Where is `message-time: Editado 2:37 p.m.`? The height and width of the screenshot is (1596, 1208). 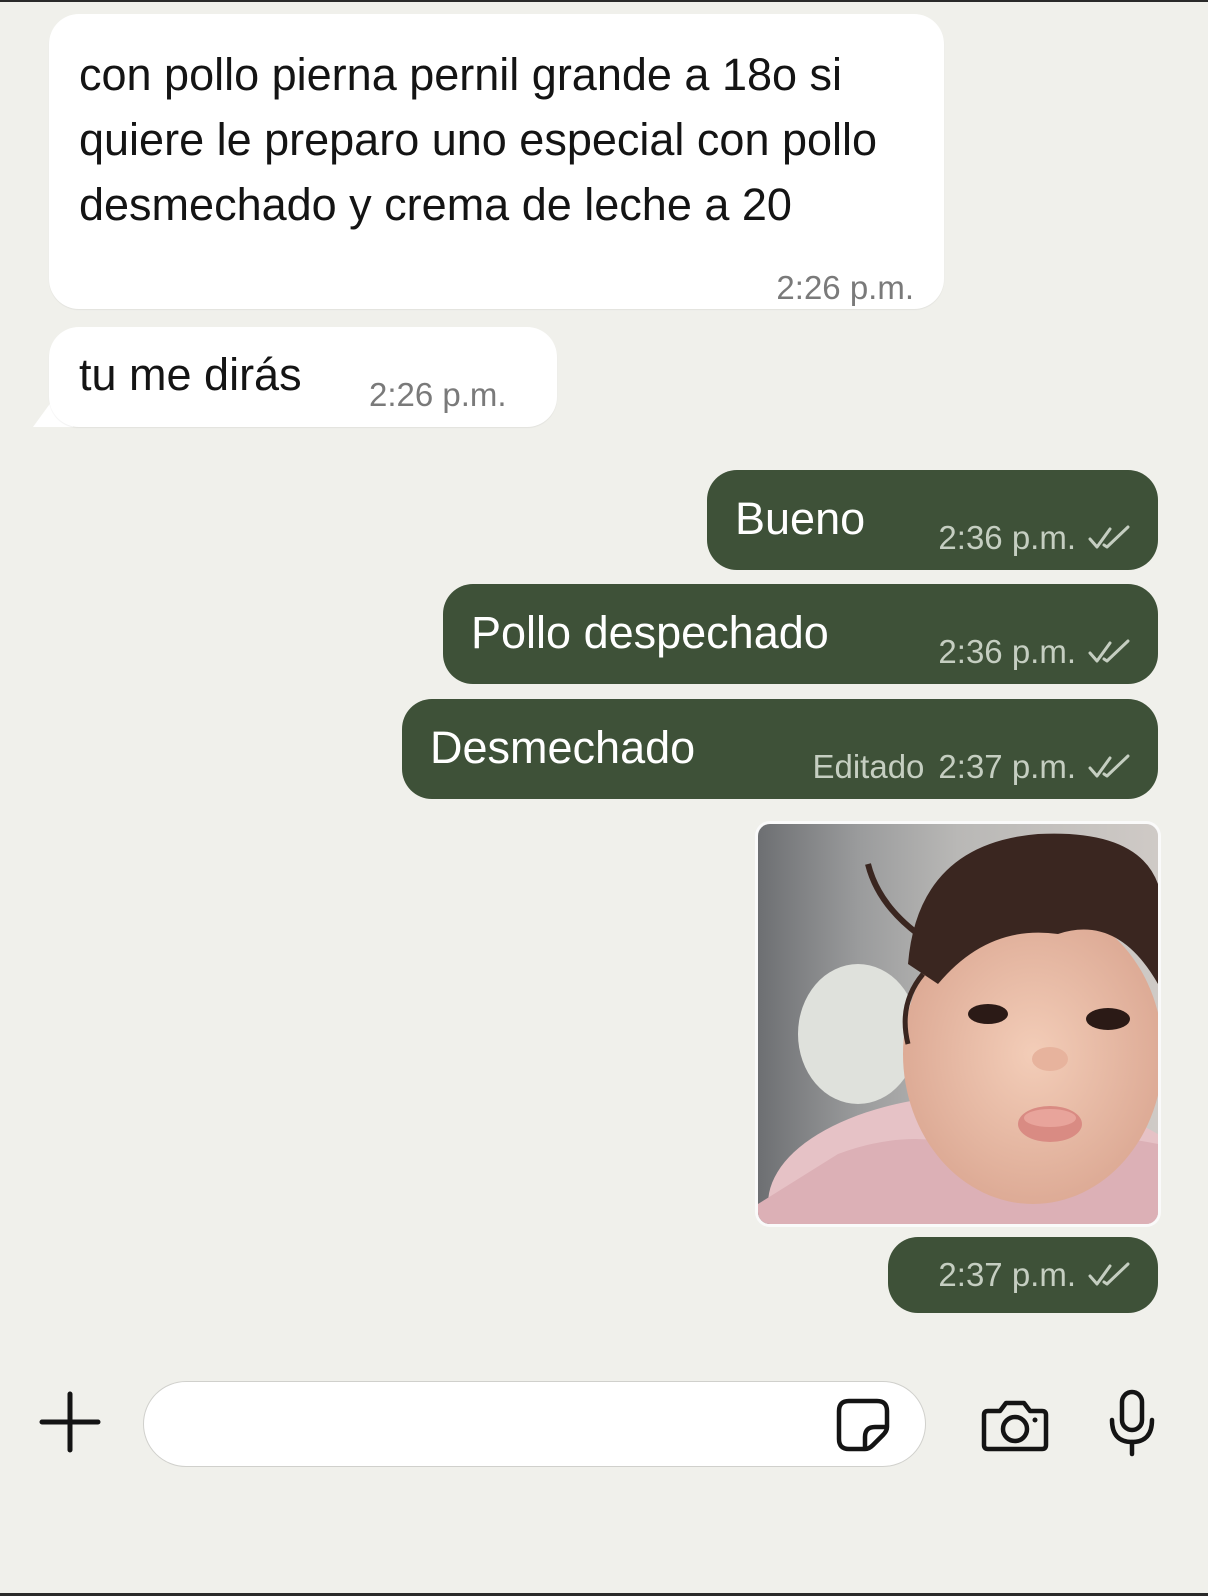
message-time: Editado 2:37 p.m. is located at coordinates (972, 767).